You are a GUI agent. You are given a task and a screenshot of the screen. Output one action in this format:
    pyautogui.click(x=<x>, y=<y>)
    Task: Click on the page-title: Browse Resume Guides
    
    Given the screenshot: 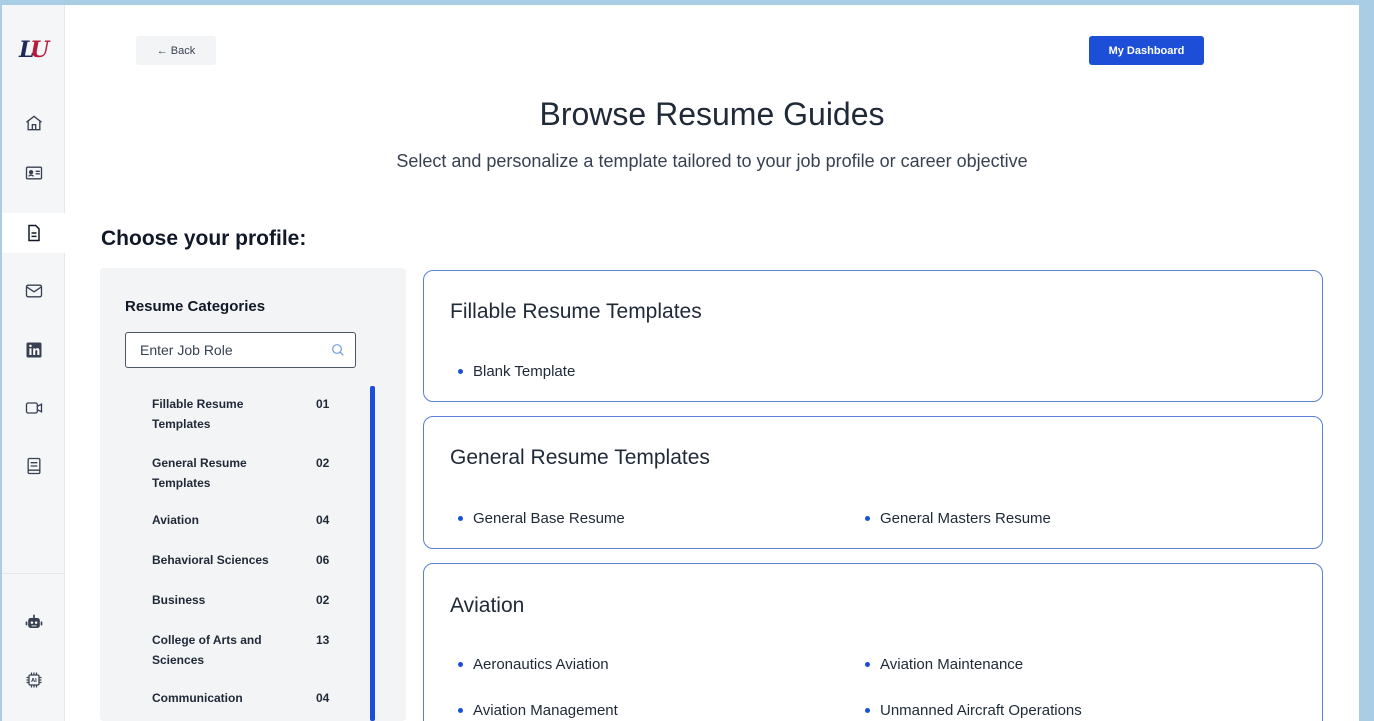 What is the action you would take?
    pyautogui.click(x=712, y=114)
    